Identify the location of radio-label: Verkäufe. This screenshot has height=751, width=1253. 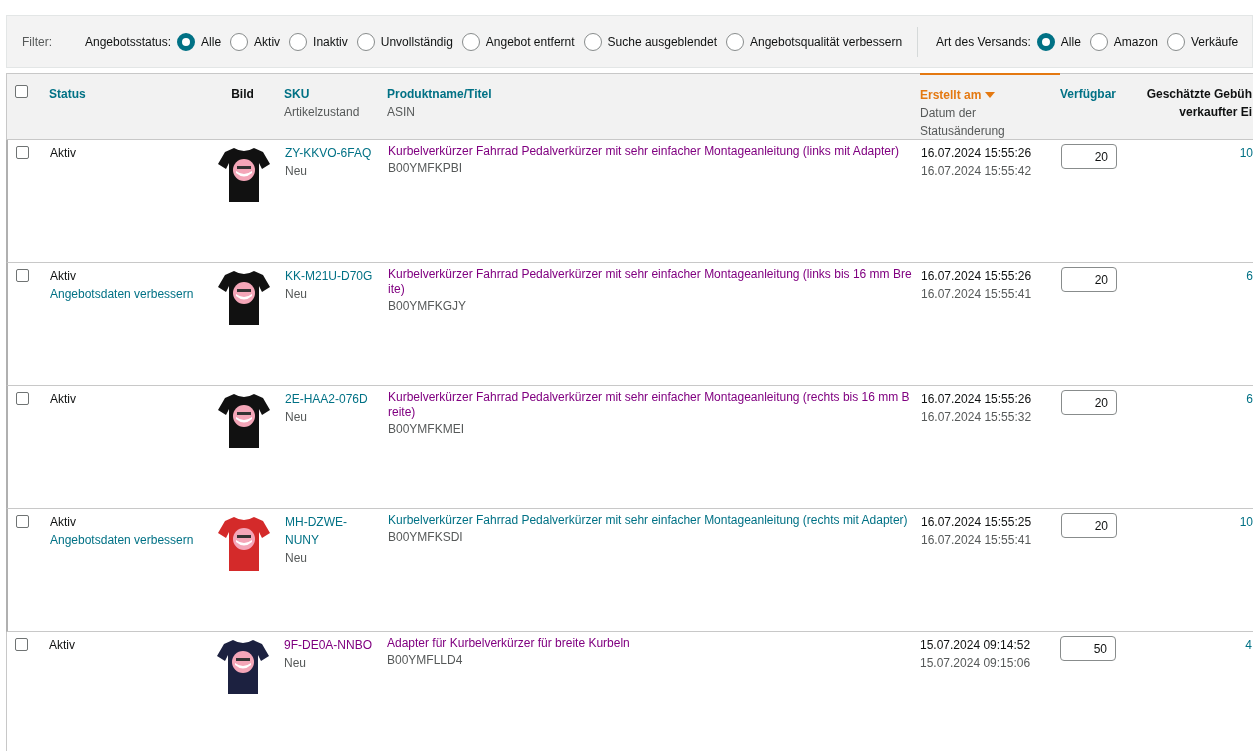
(1214, 41).